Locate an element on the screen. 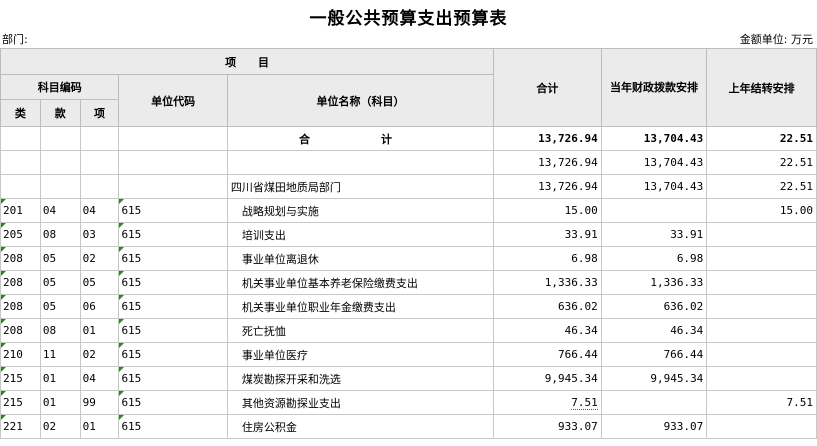  amount-current: 9,945.34 is located at coordinates (654, 378).